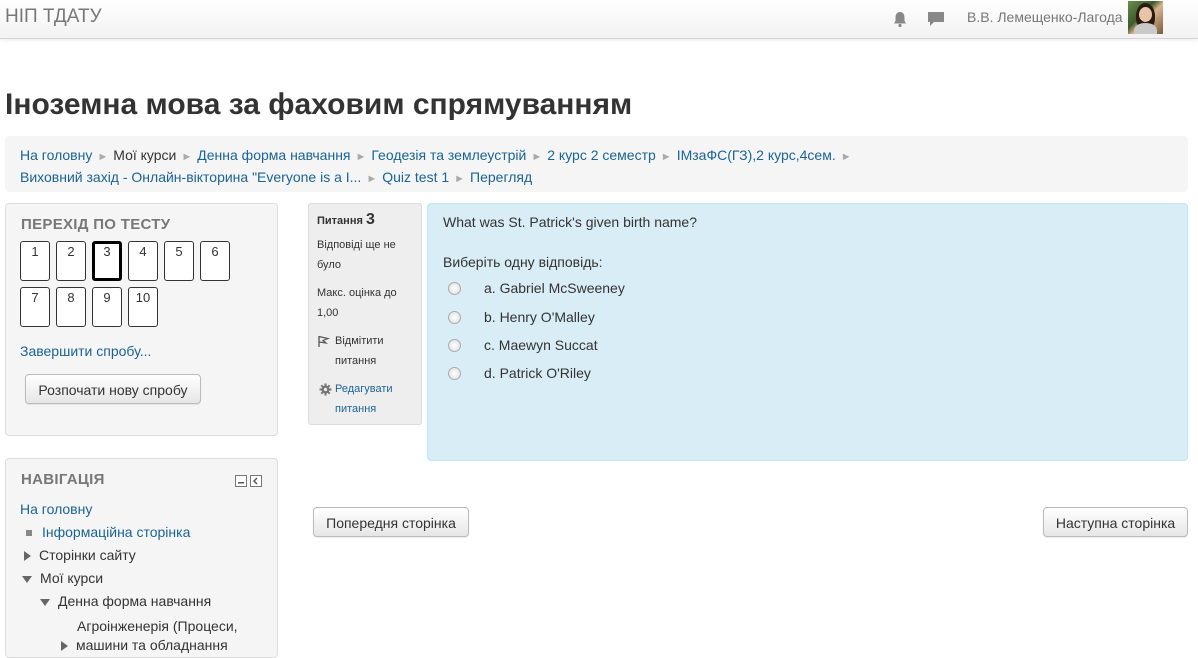 The image size is (1198, 658). I want to click on question-number-value: 3, so click(370, 219).